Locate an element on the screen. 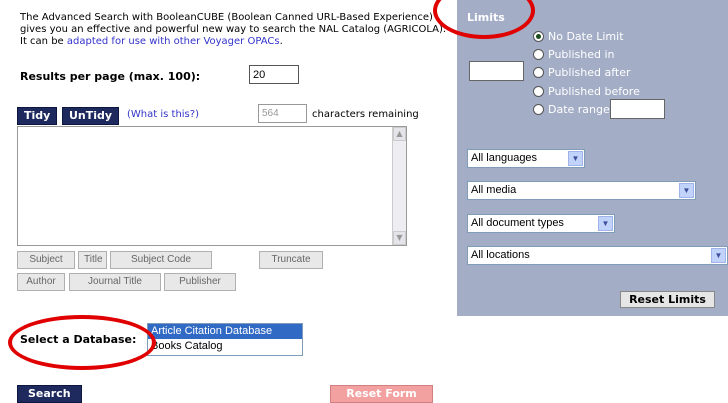  subject-button: Subject is located at coordinates (46, 260).